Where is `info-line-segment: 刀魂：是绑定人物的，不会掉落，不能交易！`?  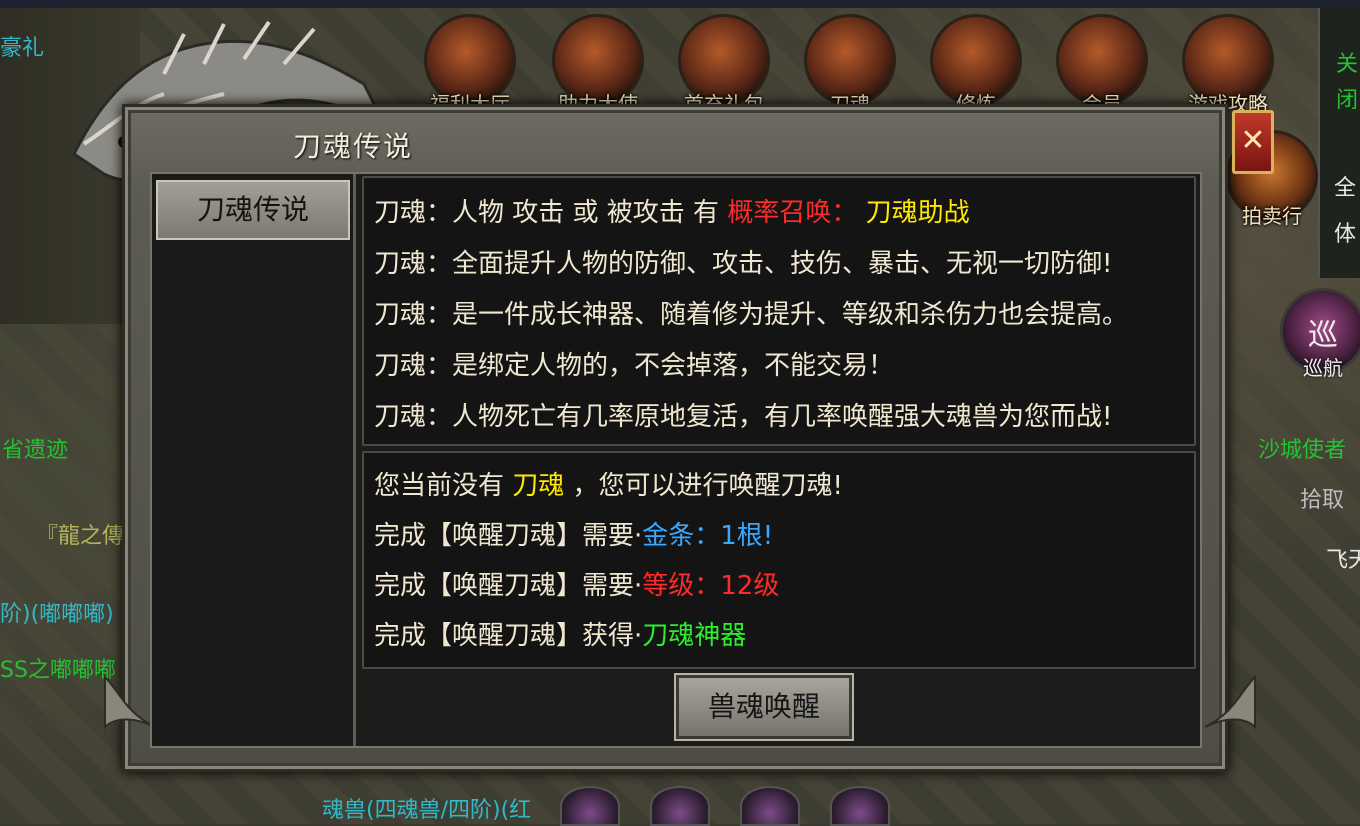 info-line-segment: 刀魂：是绑定人物的，不会掉落，不能交易！ is located at coordinates (634, 366).